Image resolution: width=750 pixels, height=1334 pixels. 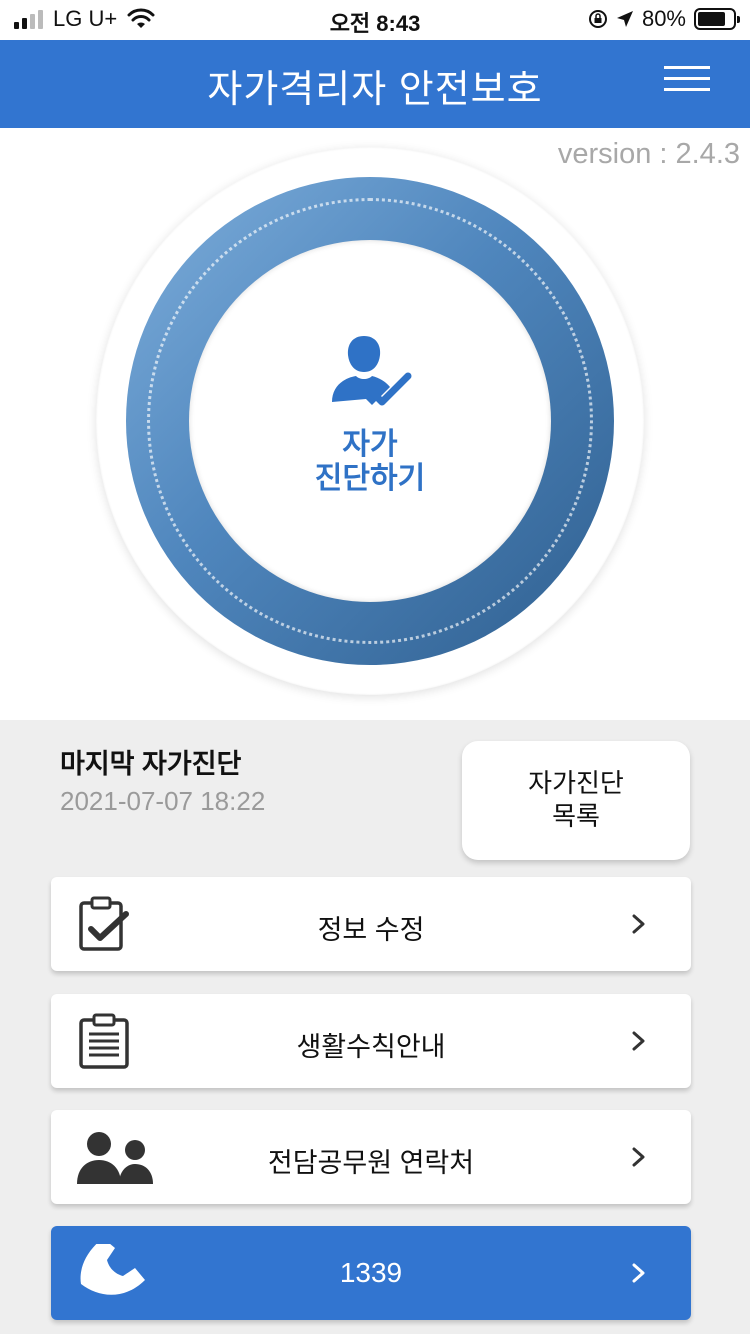 I want to click on app-header: 자가격리자 안전보호, so click(x=375, y=84).